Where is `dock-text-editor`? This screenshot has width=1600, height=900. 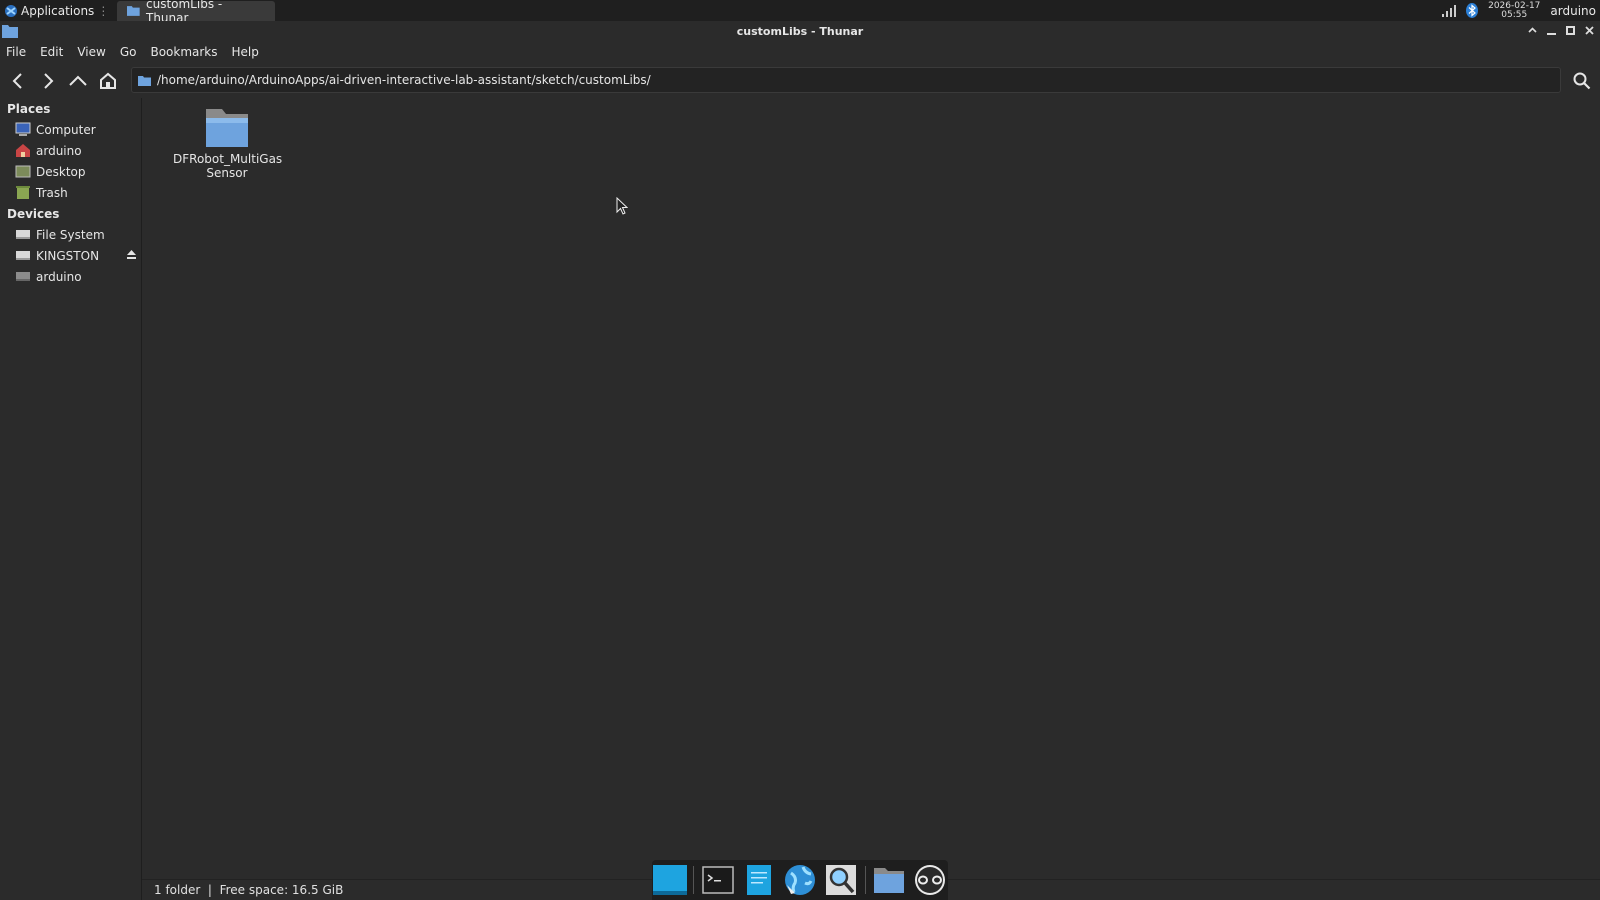 dock-text-editor is located at coordinates (758, 880).